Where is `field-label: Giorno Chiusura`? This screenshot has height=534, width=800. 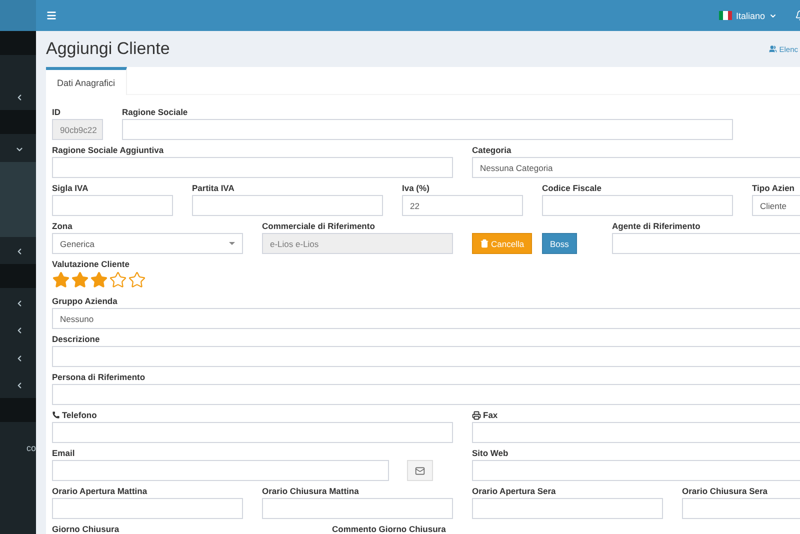
field-label: Giorno Chiusura is located at coordinates (86, 528).